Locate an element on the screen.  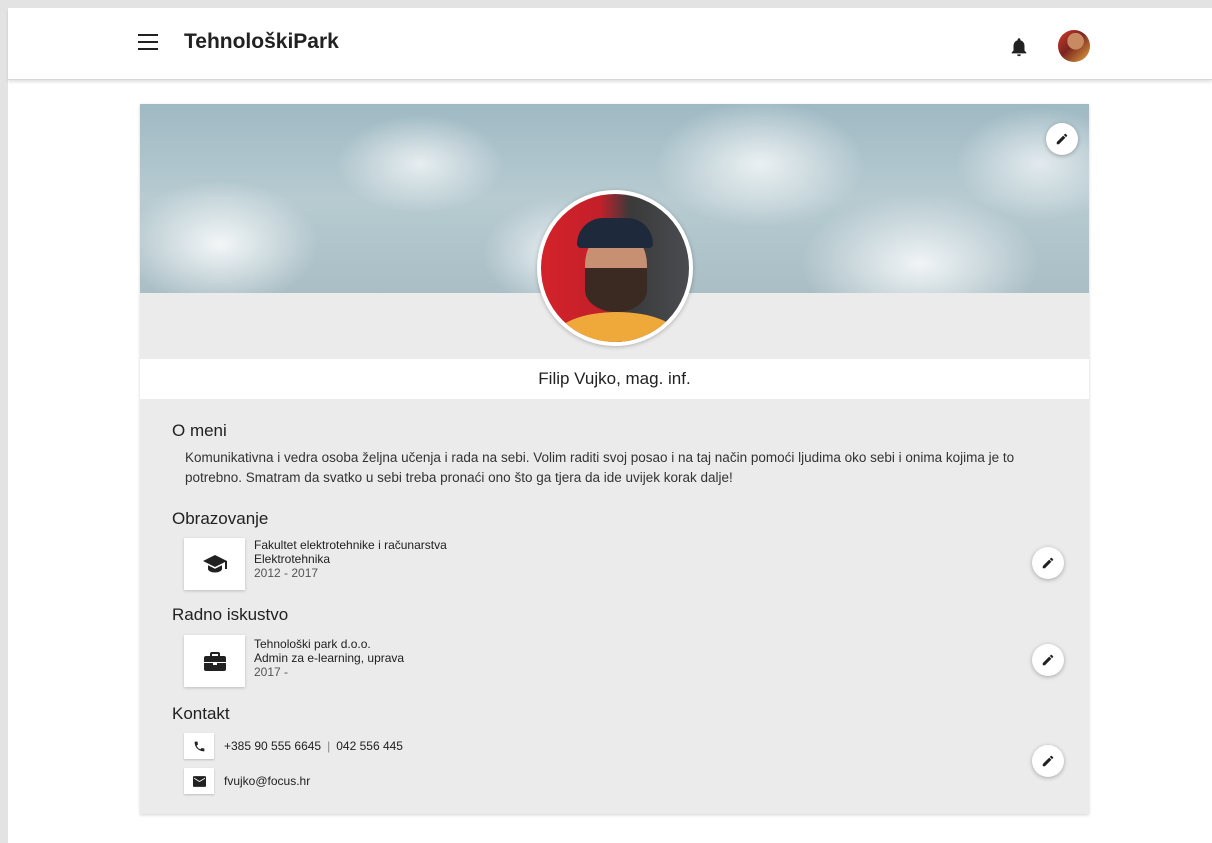
email-icon is located at coordinates (199, 781).